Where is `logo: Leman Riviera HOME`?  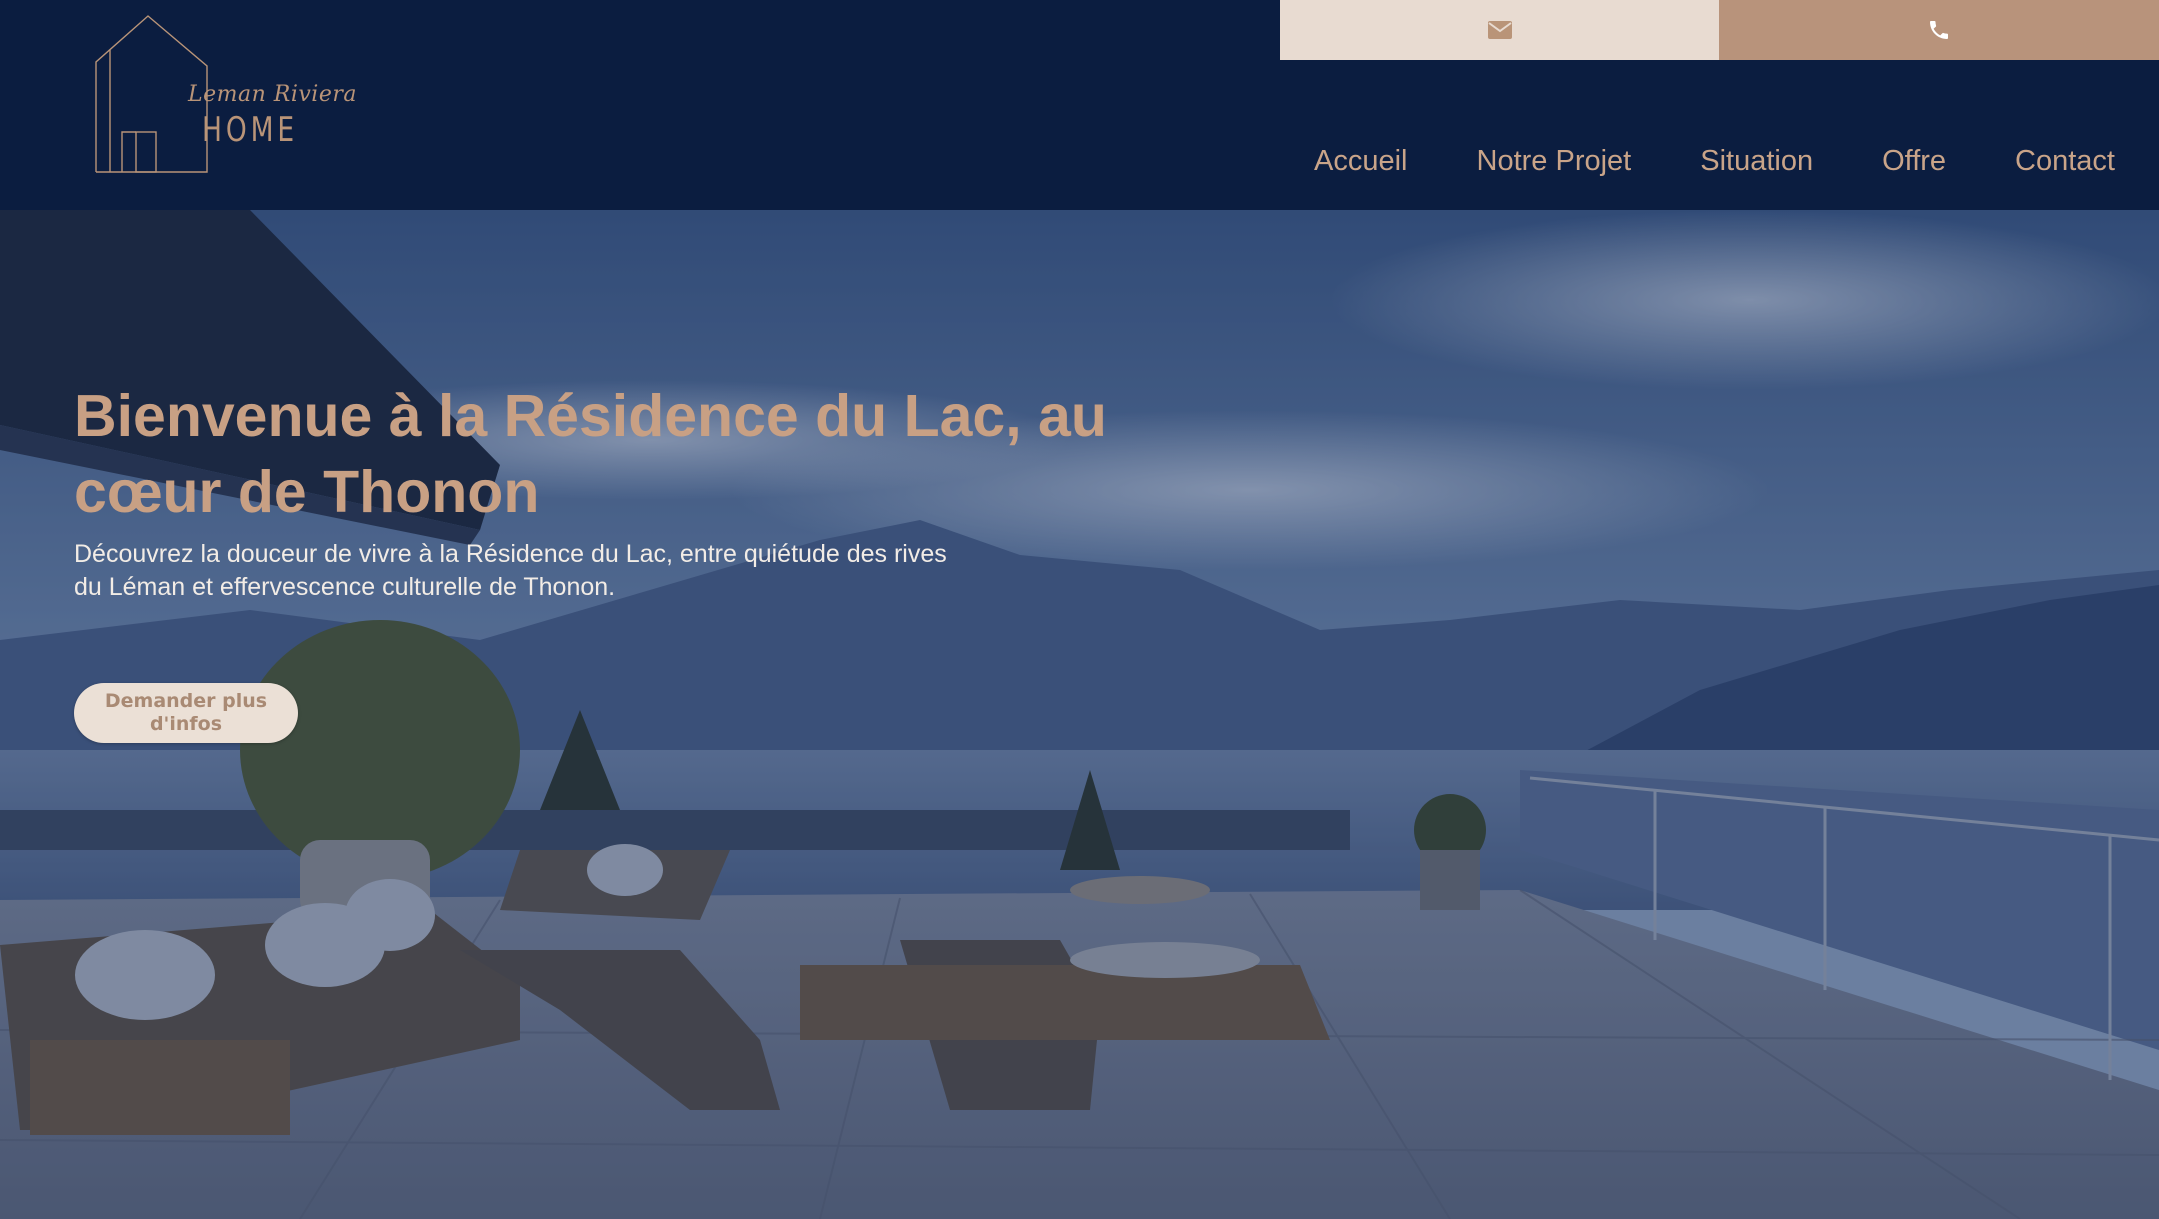
logo: Leman Riviera HOME is located at coordinates (224, 94).